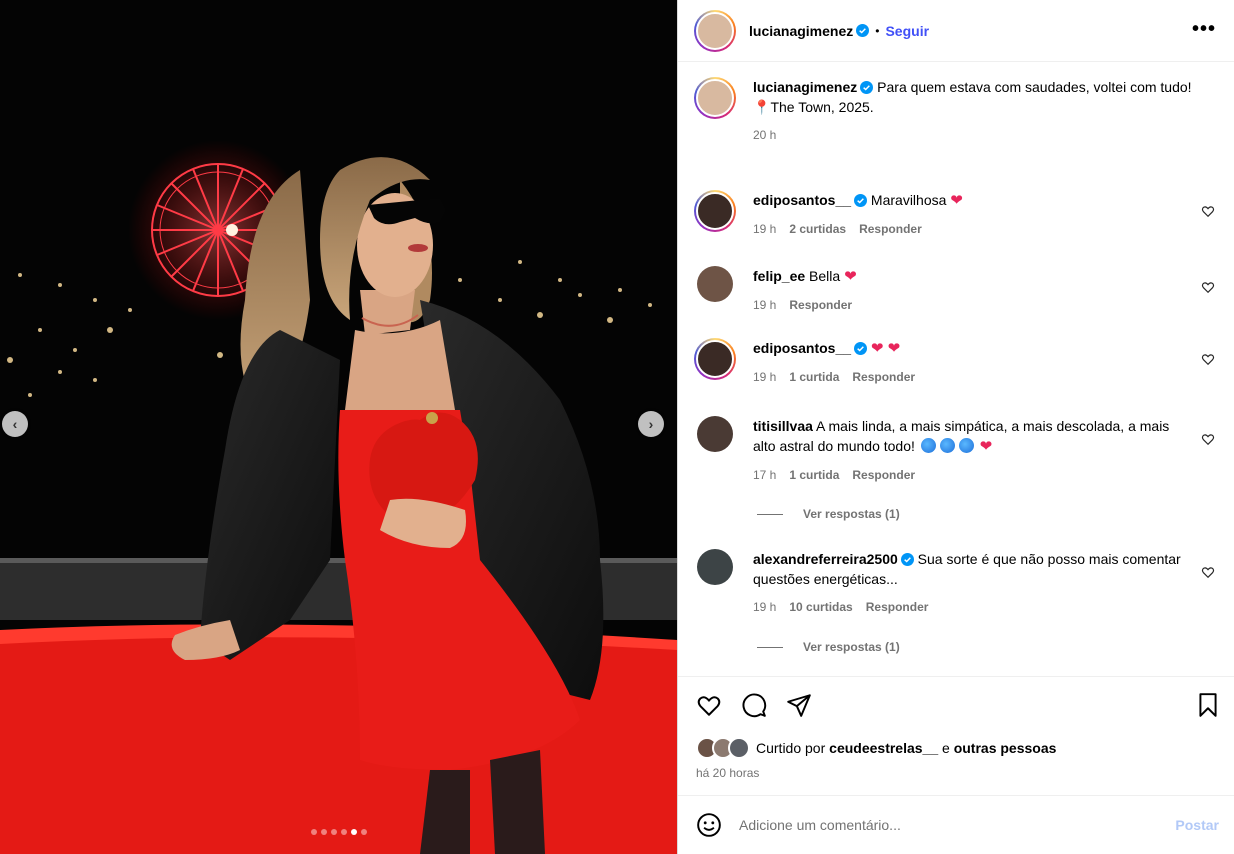 Image resolution: width=1234 pixels, height=854 pixels. What do you see at coordinates (822, 107) in the screenshot?
I see `caption-location: The Town, 2025.` at bounding box center [822, 107].